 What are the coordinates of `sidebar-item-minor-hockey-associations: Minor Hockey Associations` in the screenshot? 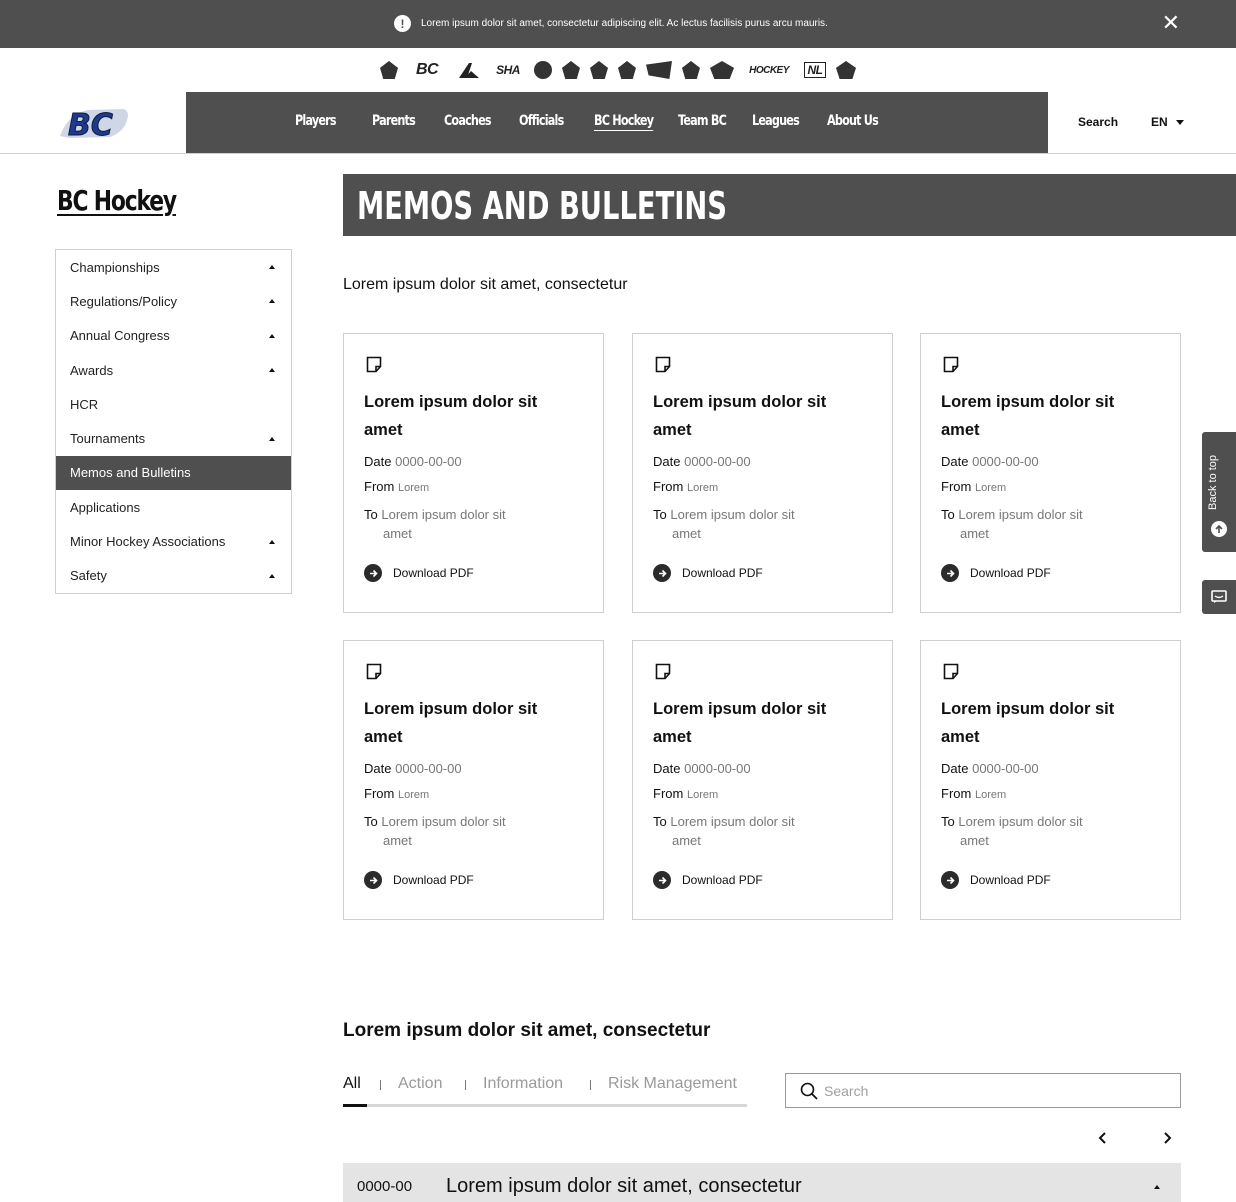 It's located at (173, 541).